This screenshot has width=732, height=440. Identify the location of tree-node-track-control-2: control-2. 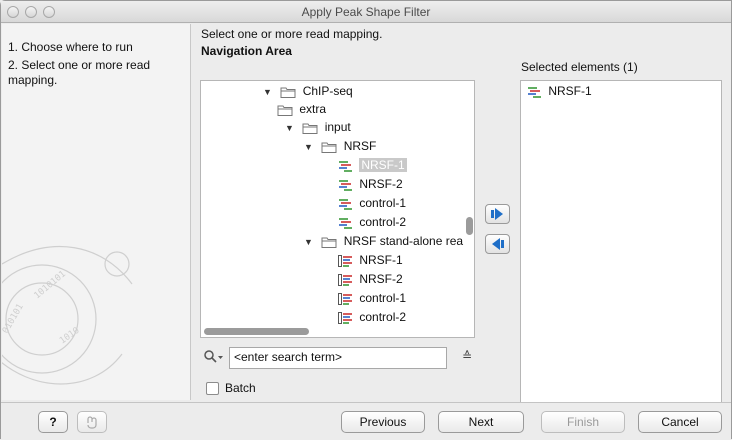
(372, 317).